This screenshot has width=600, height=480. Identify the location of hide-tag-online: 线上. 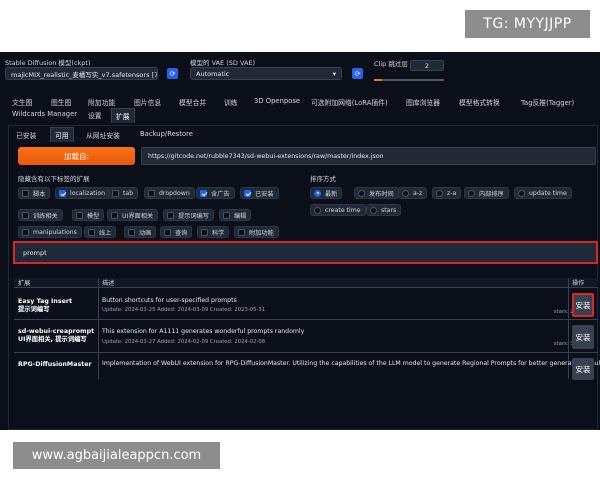
(100, 232).